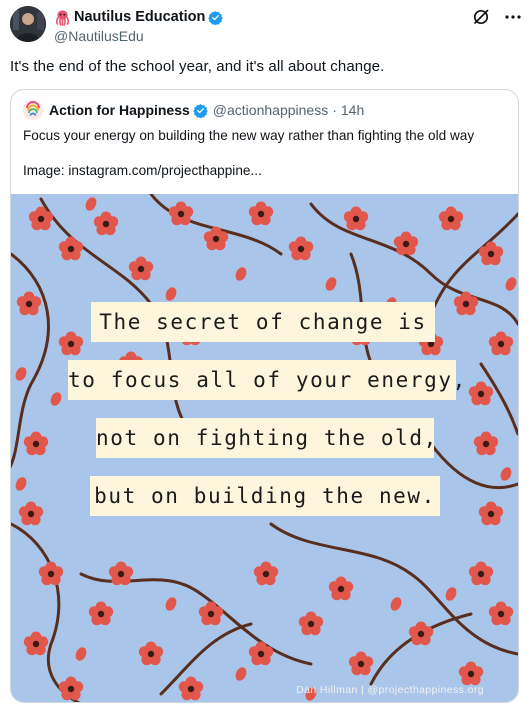  Describe the element at coordinates (270, 110) in the screenshot. I see `quoted-author-handle: @actionhappiness` at that location.